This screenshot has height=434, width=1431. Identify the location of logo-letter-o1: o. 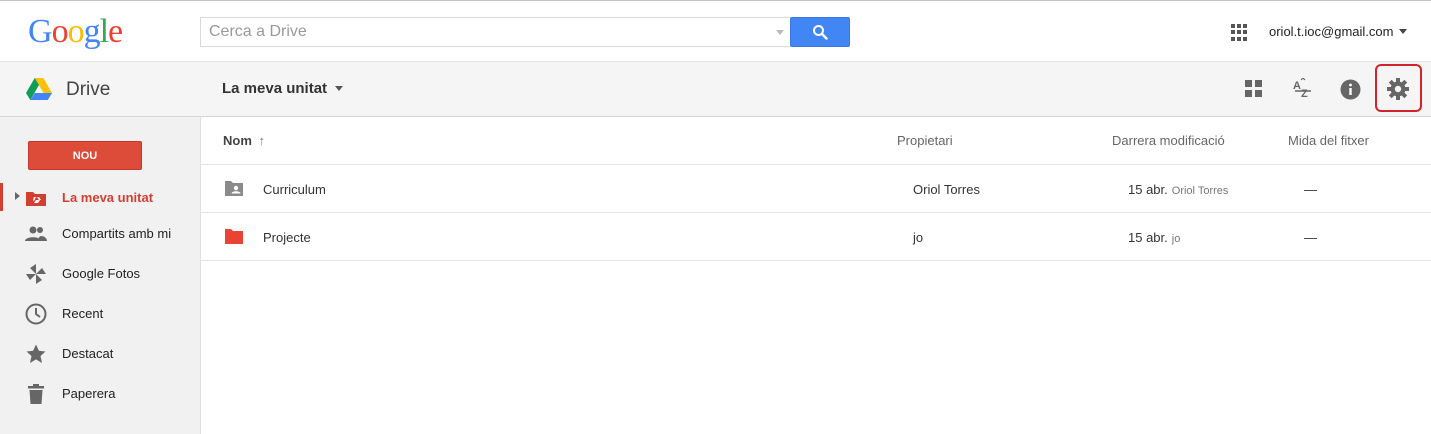
(60, 31).